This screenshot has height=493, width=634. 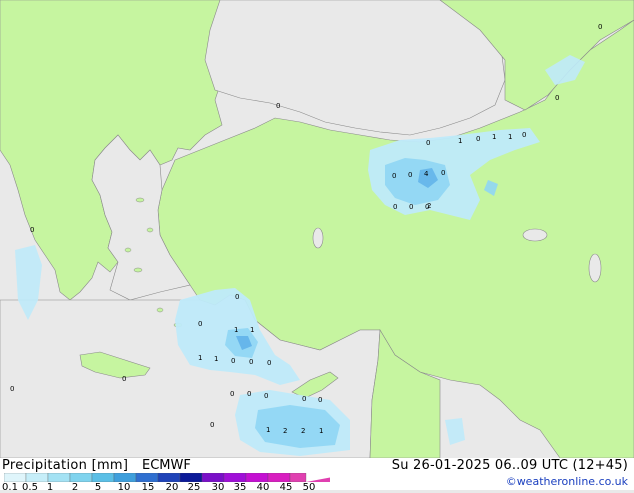 I want to click on lake-urmia, so click(x=595, y=268).